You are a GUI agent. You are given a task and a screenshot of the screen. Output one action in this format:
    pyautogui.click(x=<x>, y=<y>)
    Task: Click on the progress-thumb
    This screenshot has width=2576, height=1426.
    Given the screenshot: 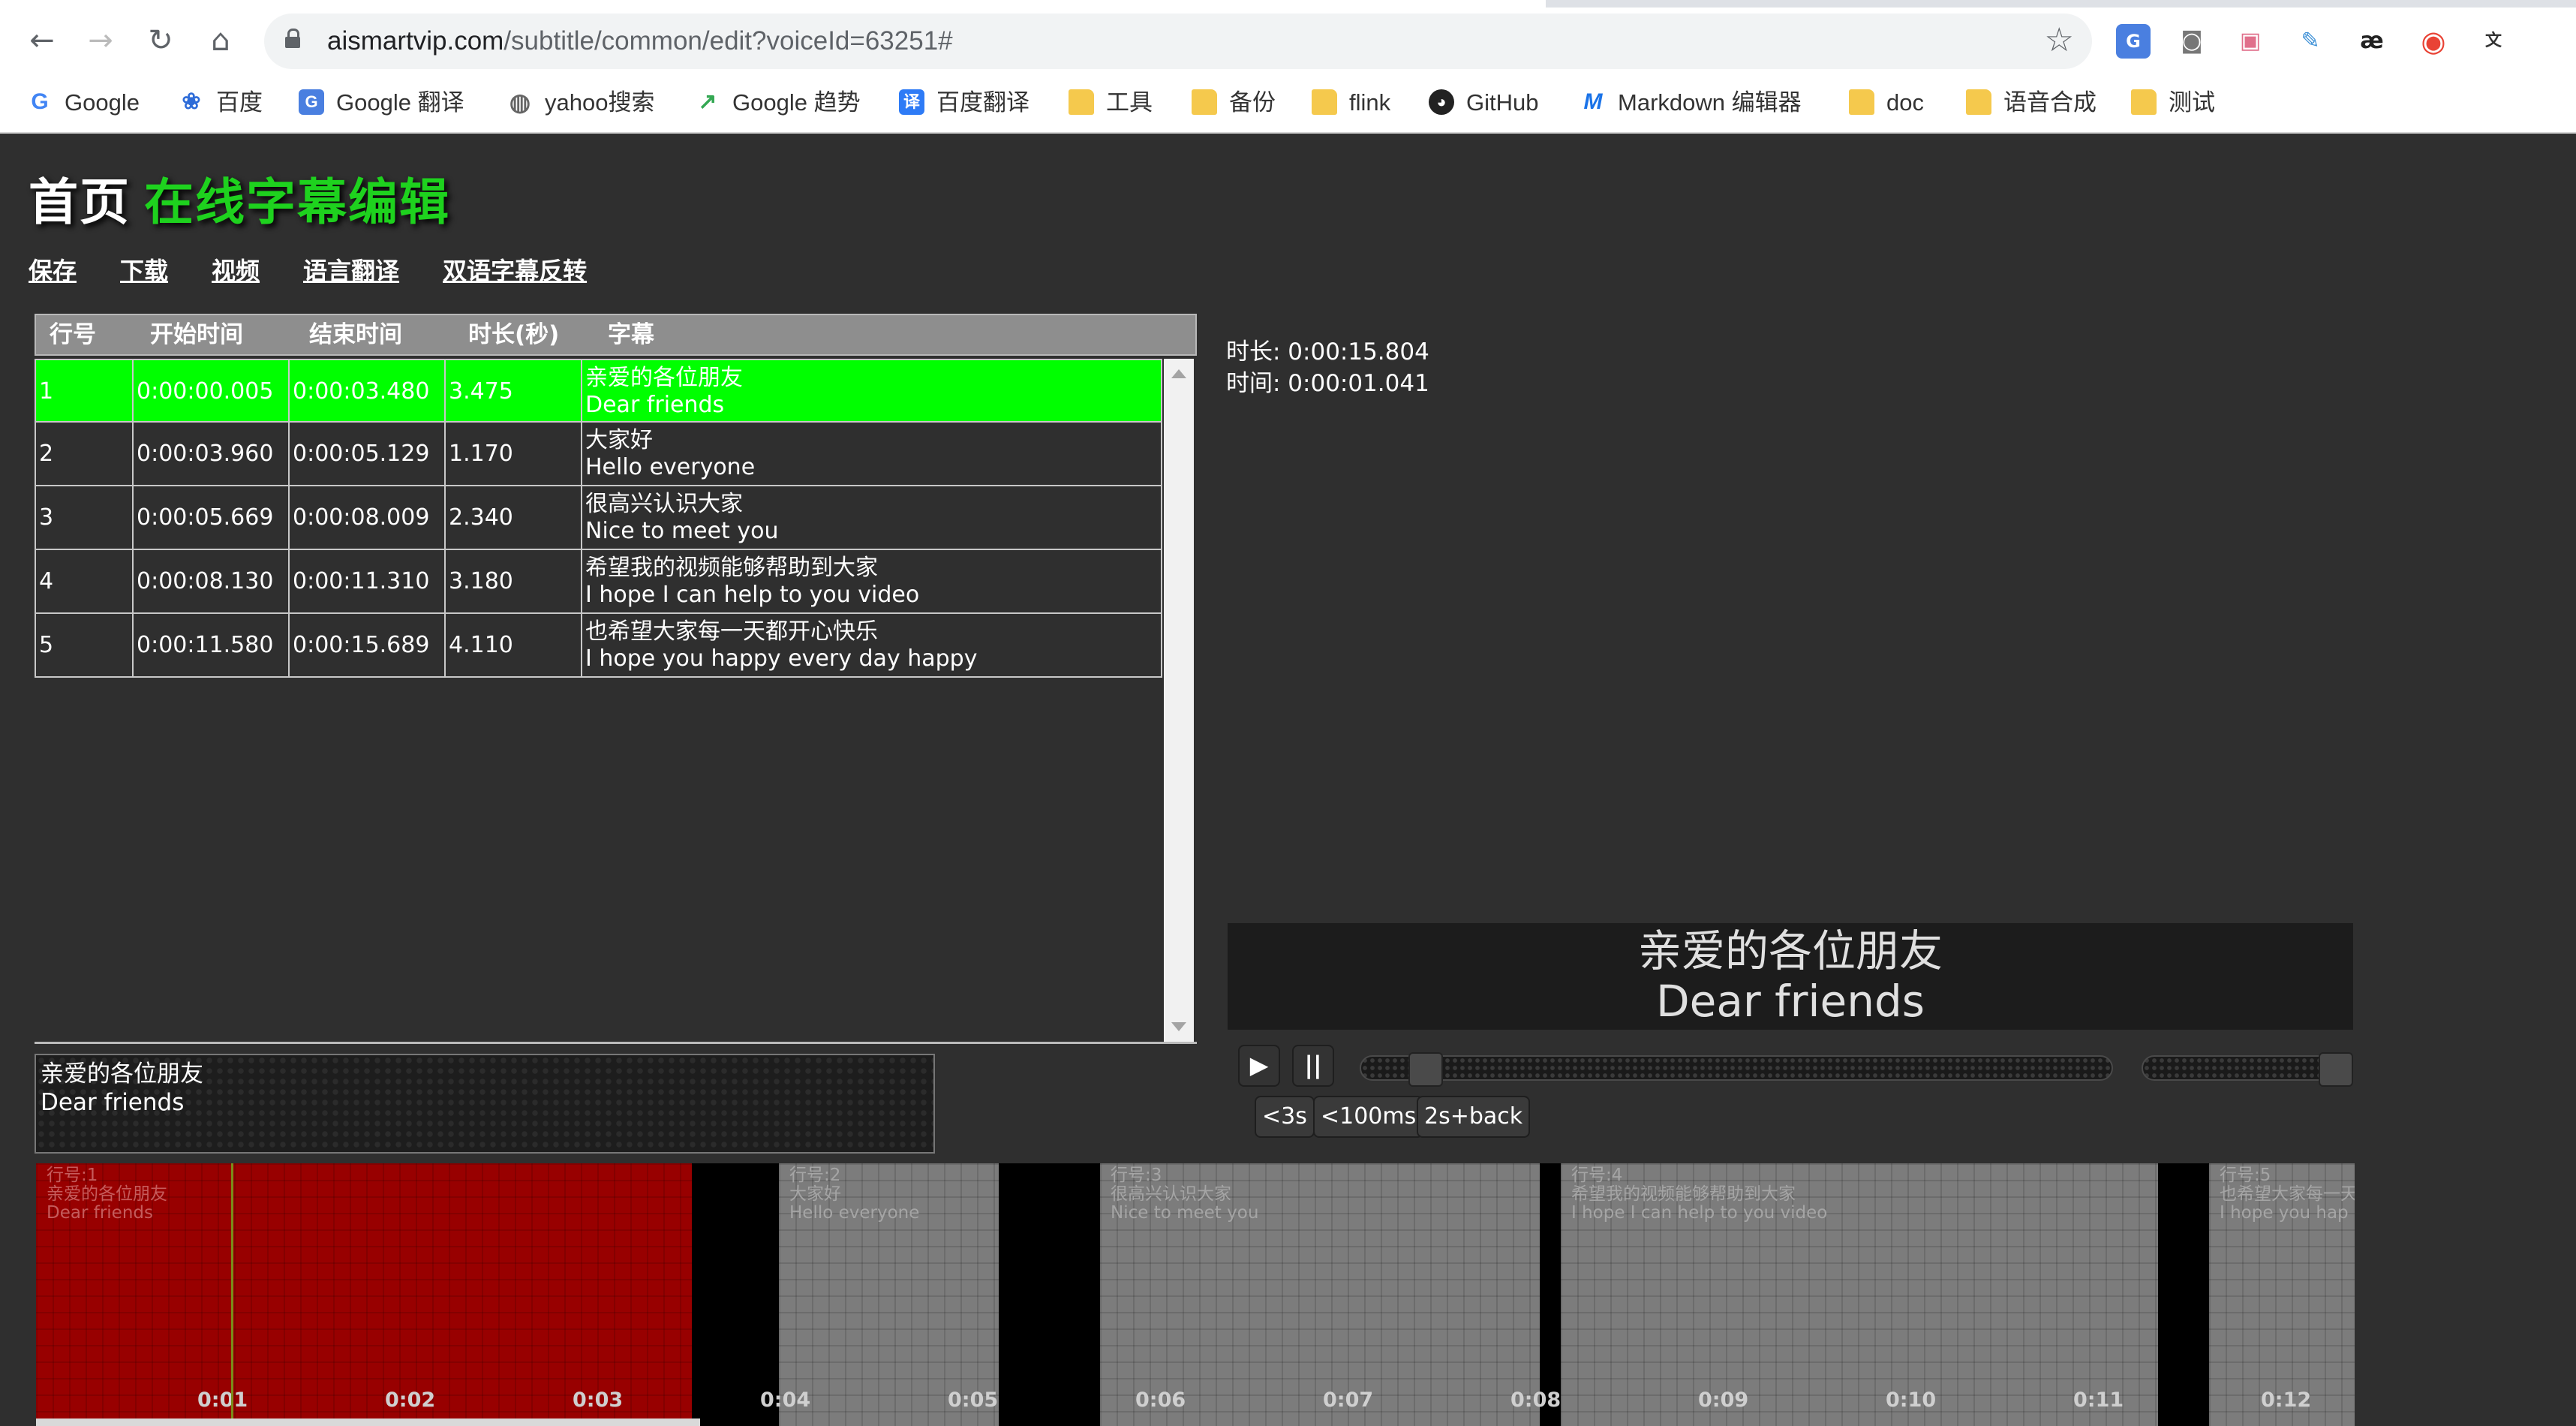 What is the action you would take?
    pyautogui.click(x=1425, y=1069)
    